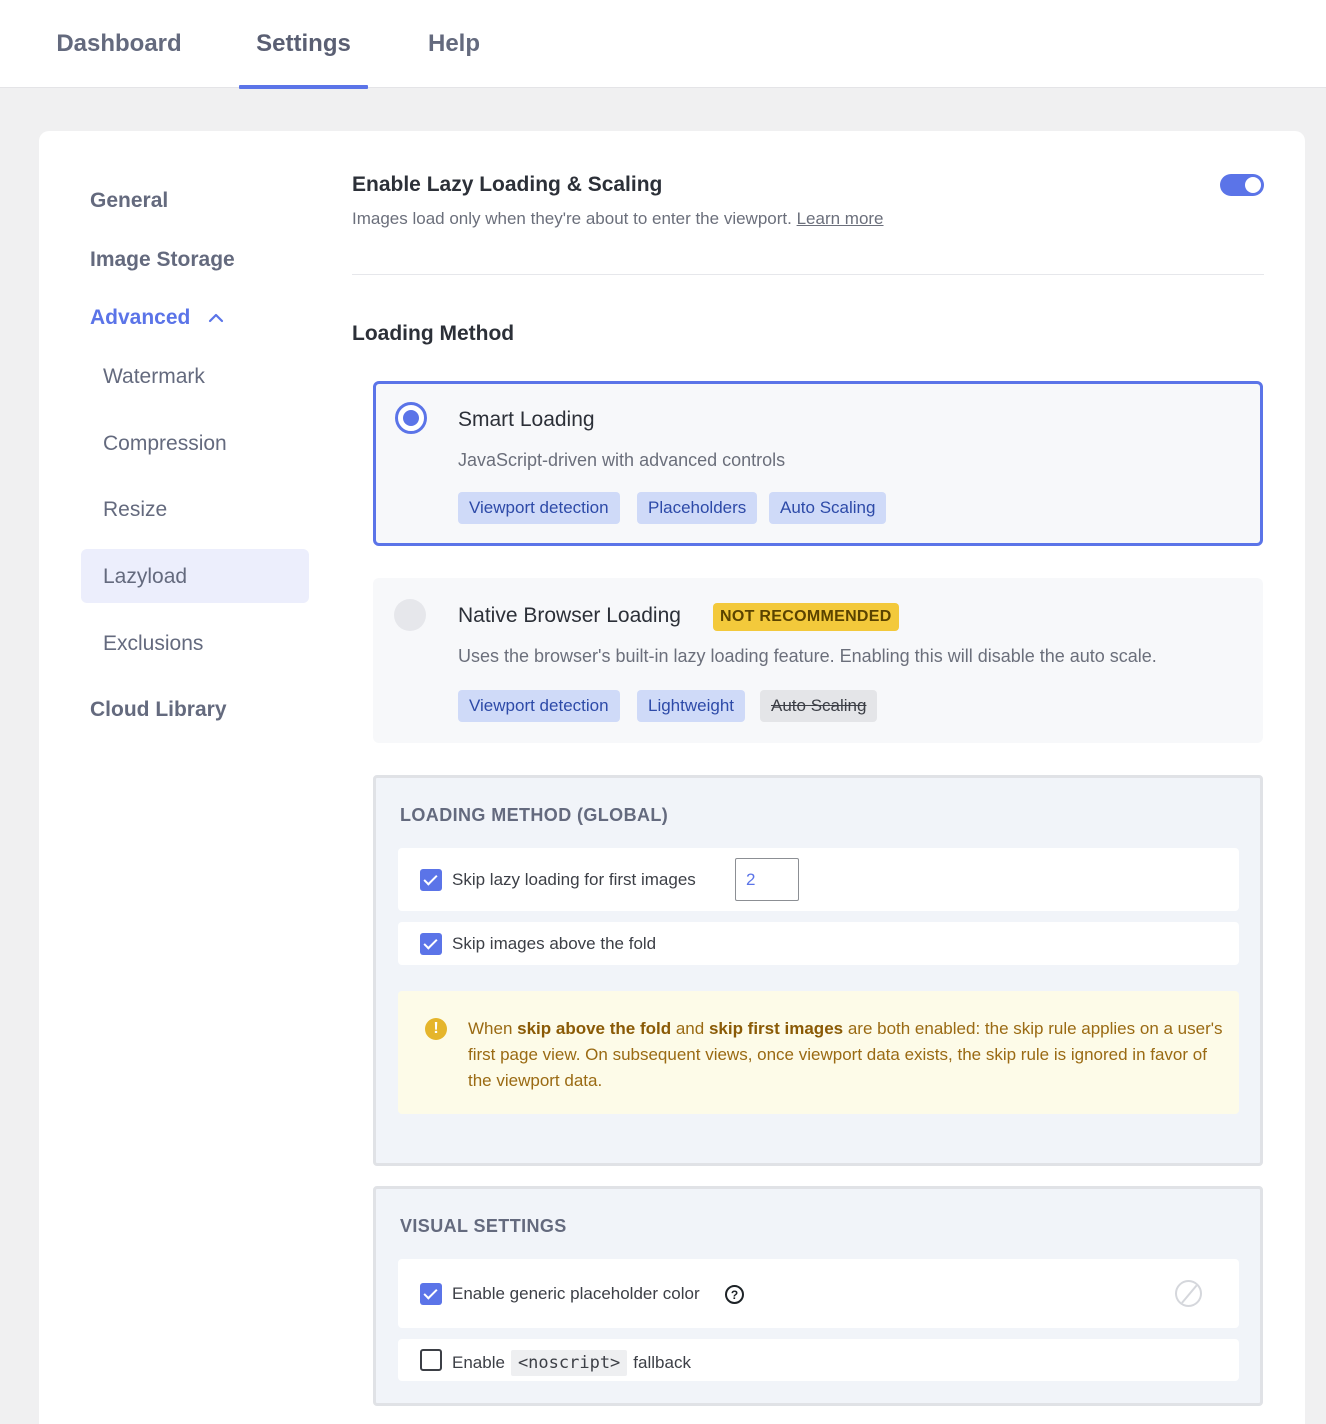  What do you see at coordinates (303, 87) in the screenshot?
I see `active-tab-indicator` at bounding box center [303, 87].